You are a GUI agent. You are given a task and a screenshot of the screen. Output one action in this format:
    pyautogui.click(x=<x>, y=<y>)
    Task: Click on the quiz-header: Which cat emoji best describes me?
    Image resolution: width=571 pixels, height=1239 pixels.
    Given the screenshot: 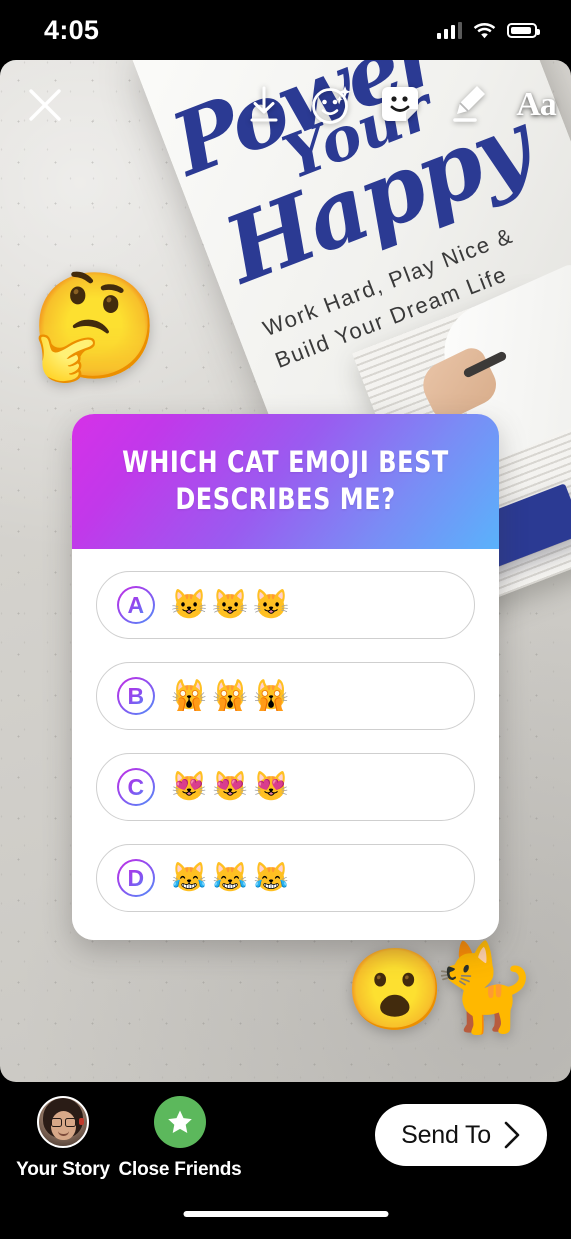 What is the action you would take?
    pyautogui.click(x=285, y=482)
    